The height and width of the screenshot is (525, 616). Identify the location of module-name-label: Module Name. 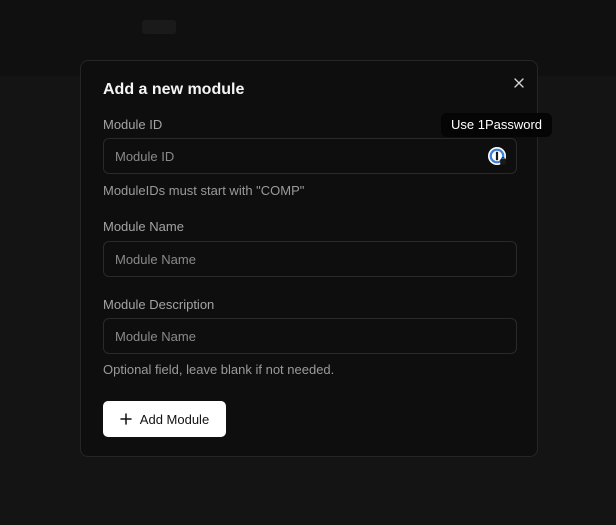
(143, 226).